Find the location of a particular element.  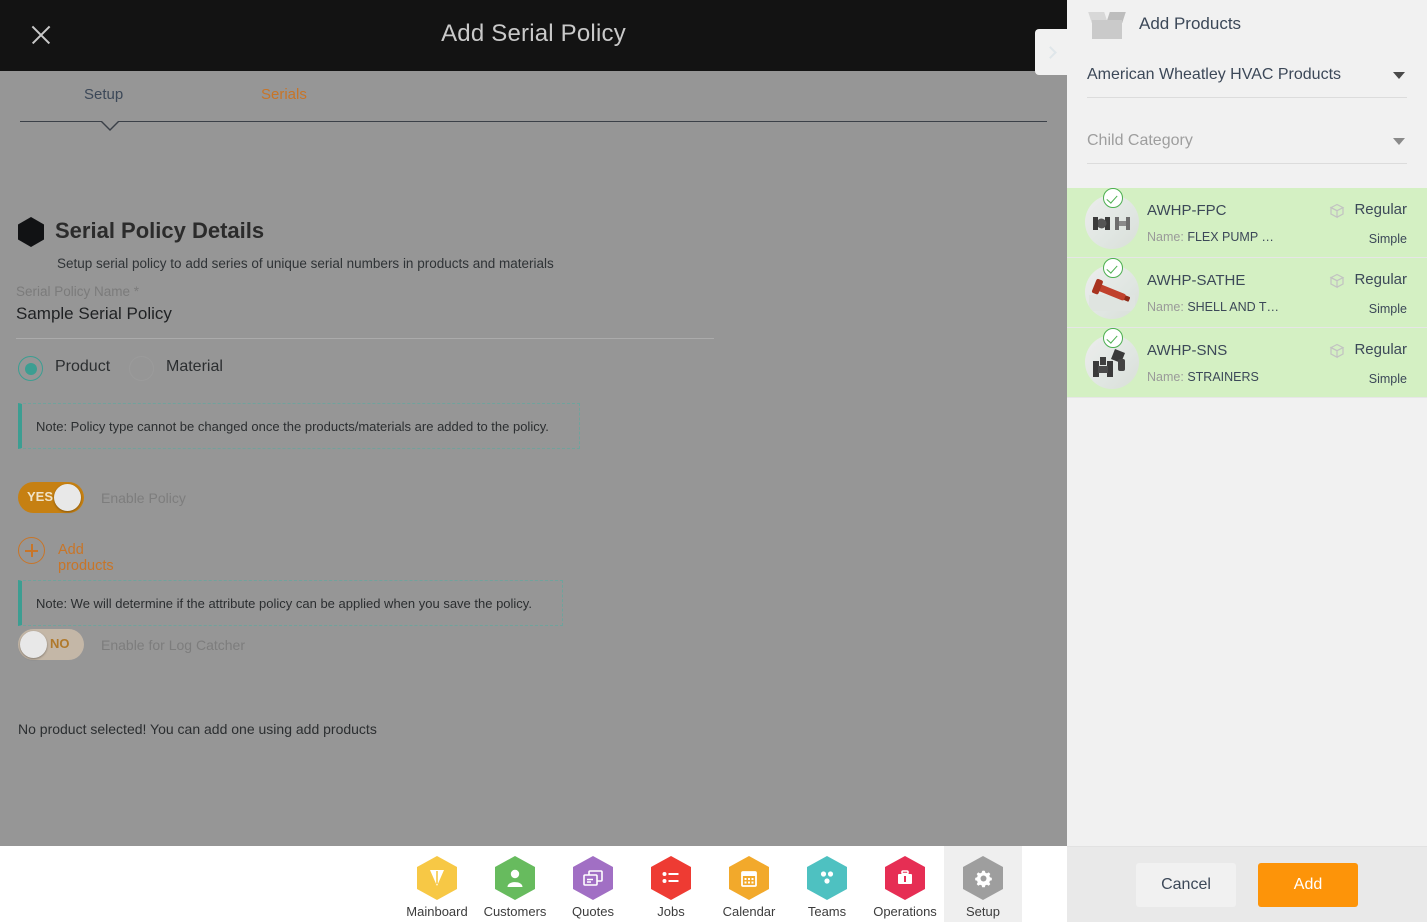

policy-name-underline is located at coordinates (365, 338).